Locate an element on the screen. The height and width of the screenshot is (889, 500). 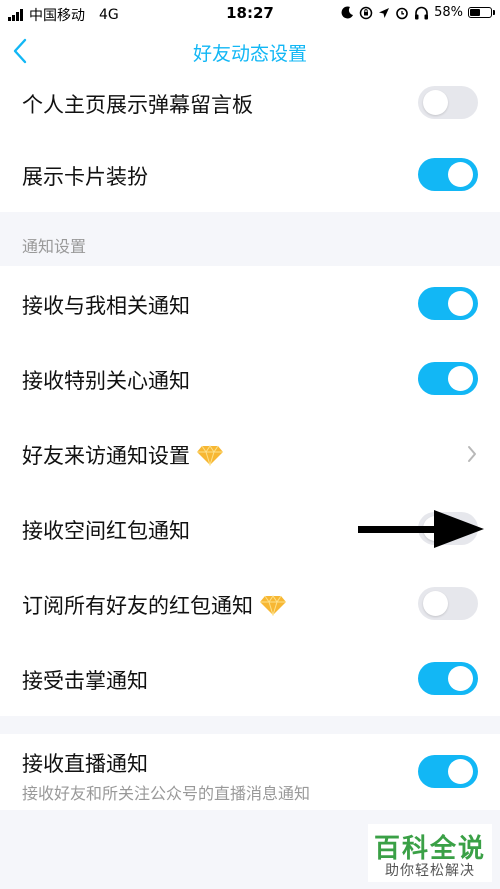
card-decoration-toggle is located at coordinates (448, 174).